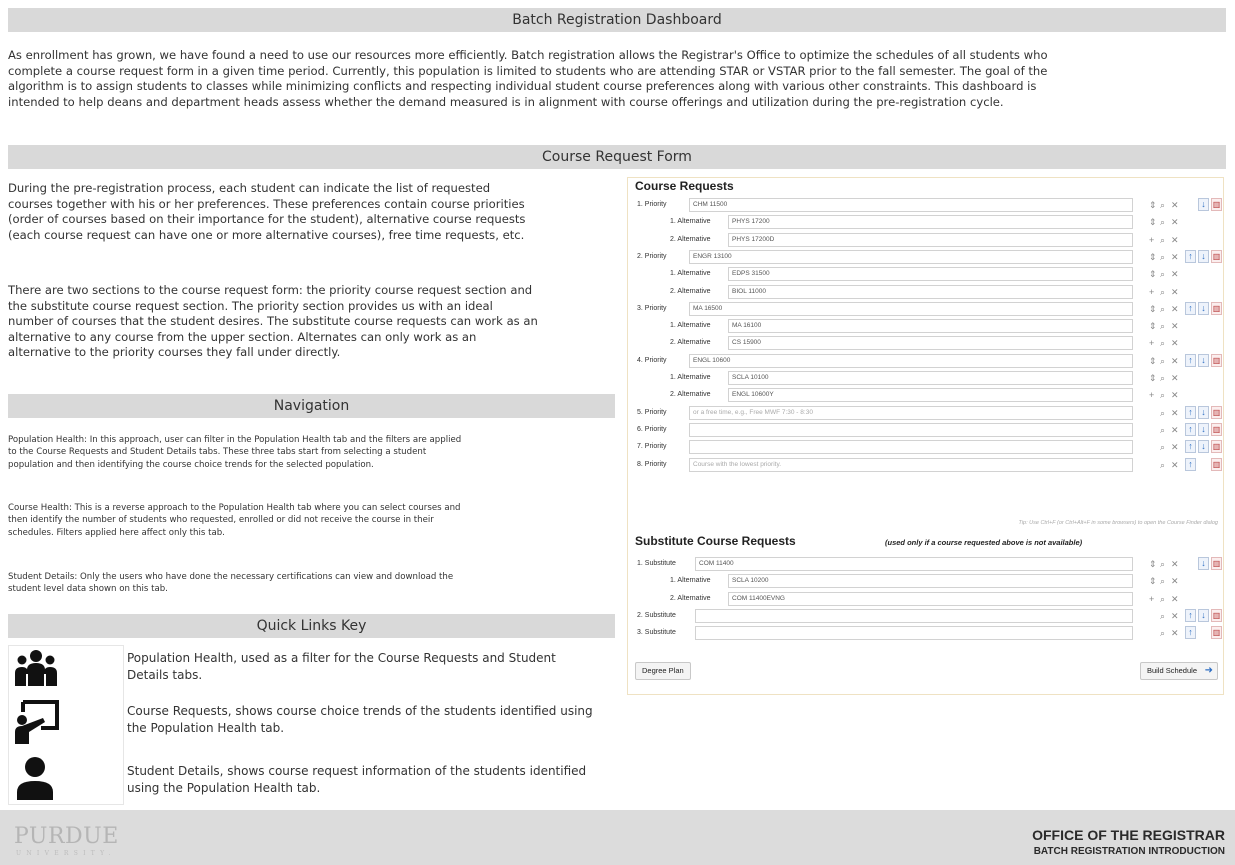 The width and height of the screenshot is (1235, 865). I want to click on alternative-course-input: BIOL 11000, so click(930, 291).